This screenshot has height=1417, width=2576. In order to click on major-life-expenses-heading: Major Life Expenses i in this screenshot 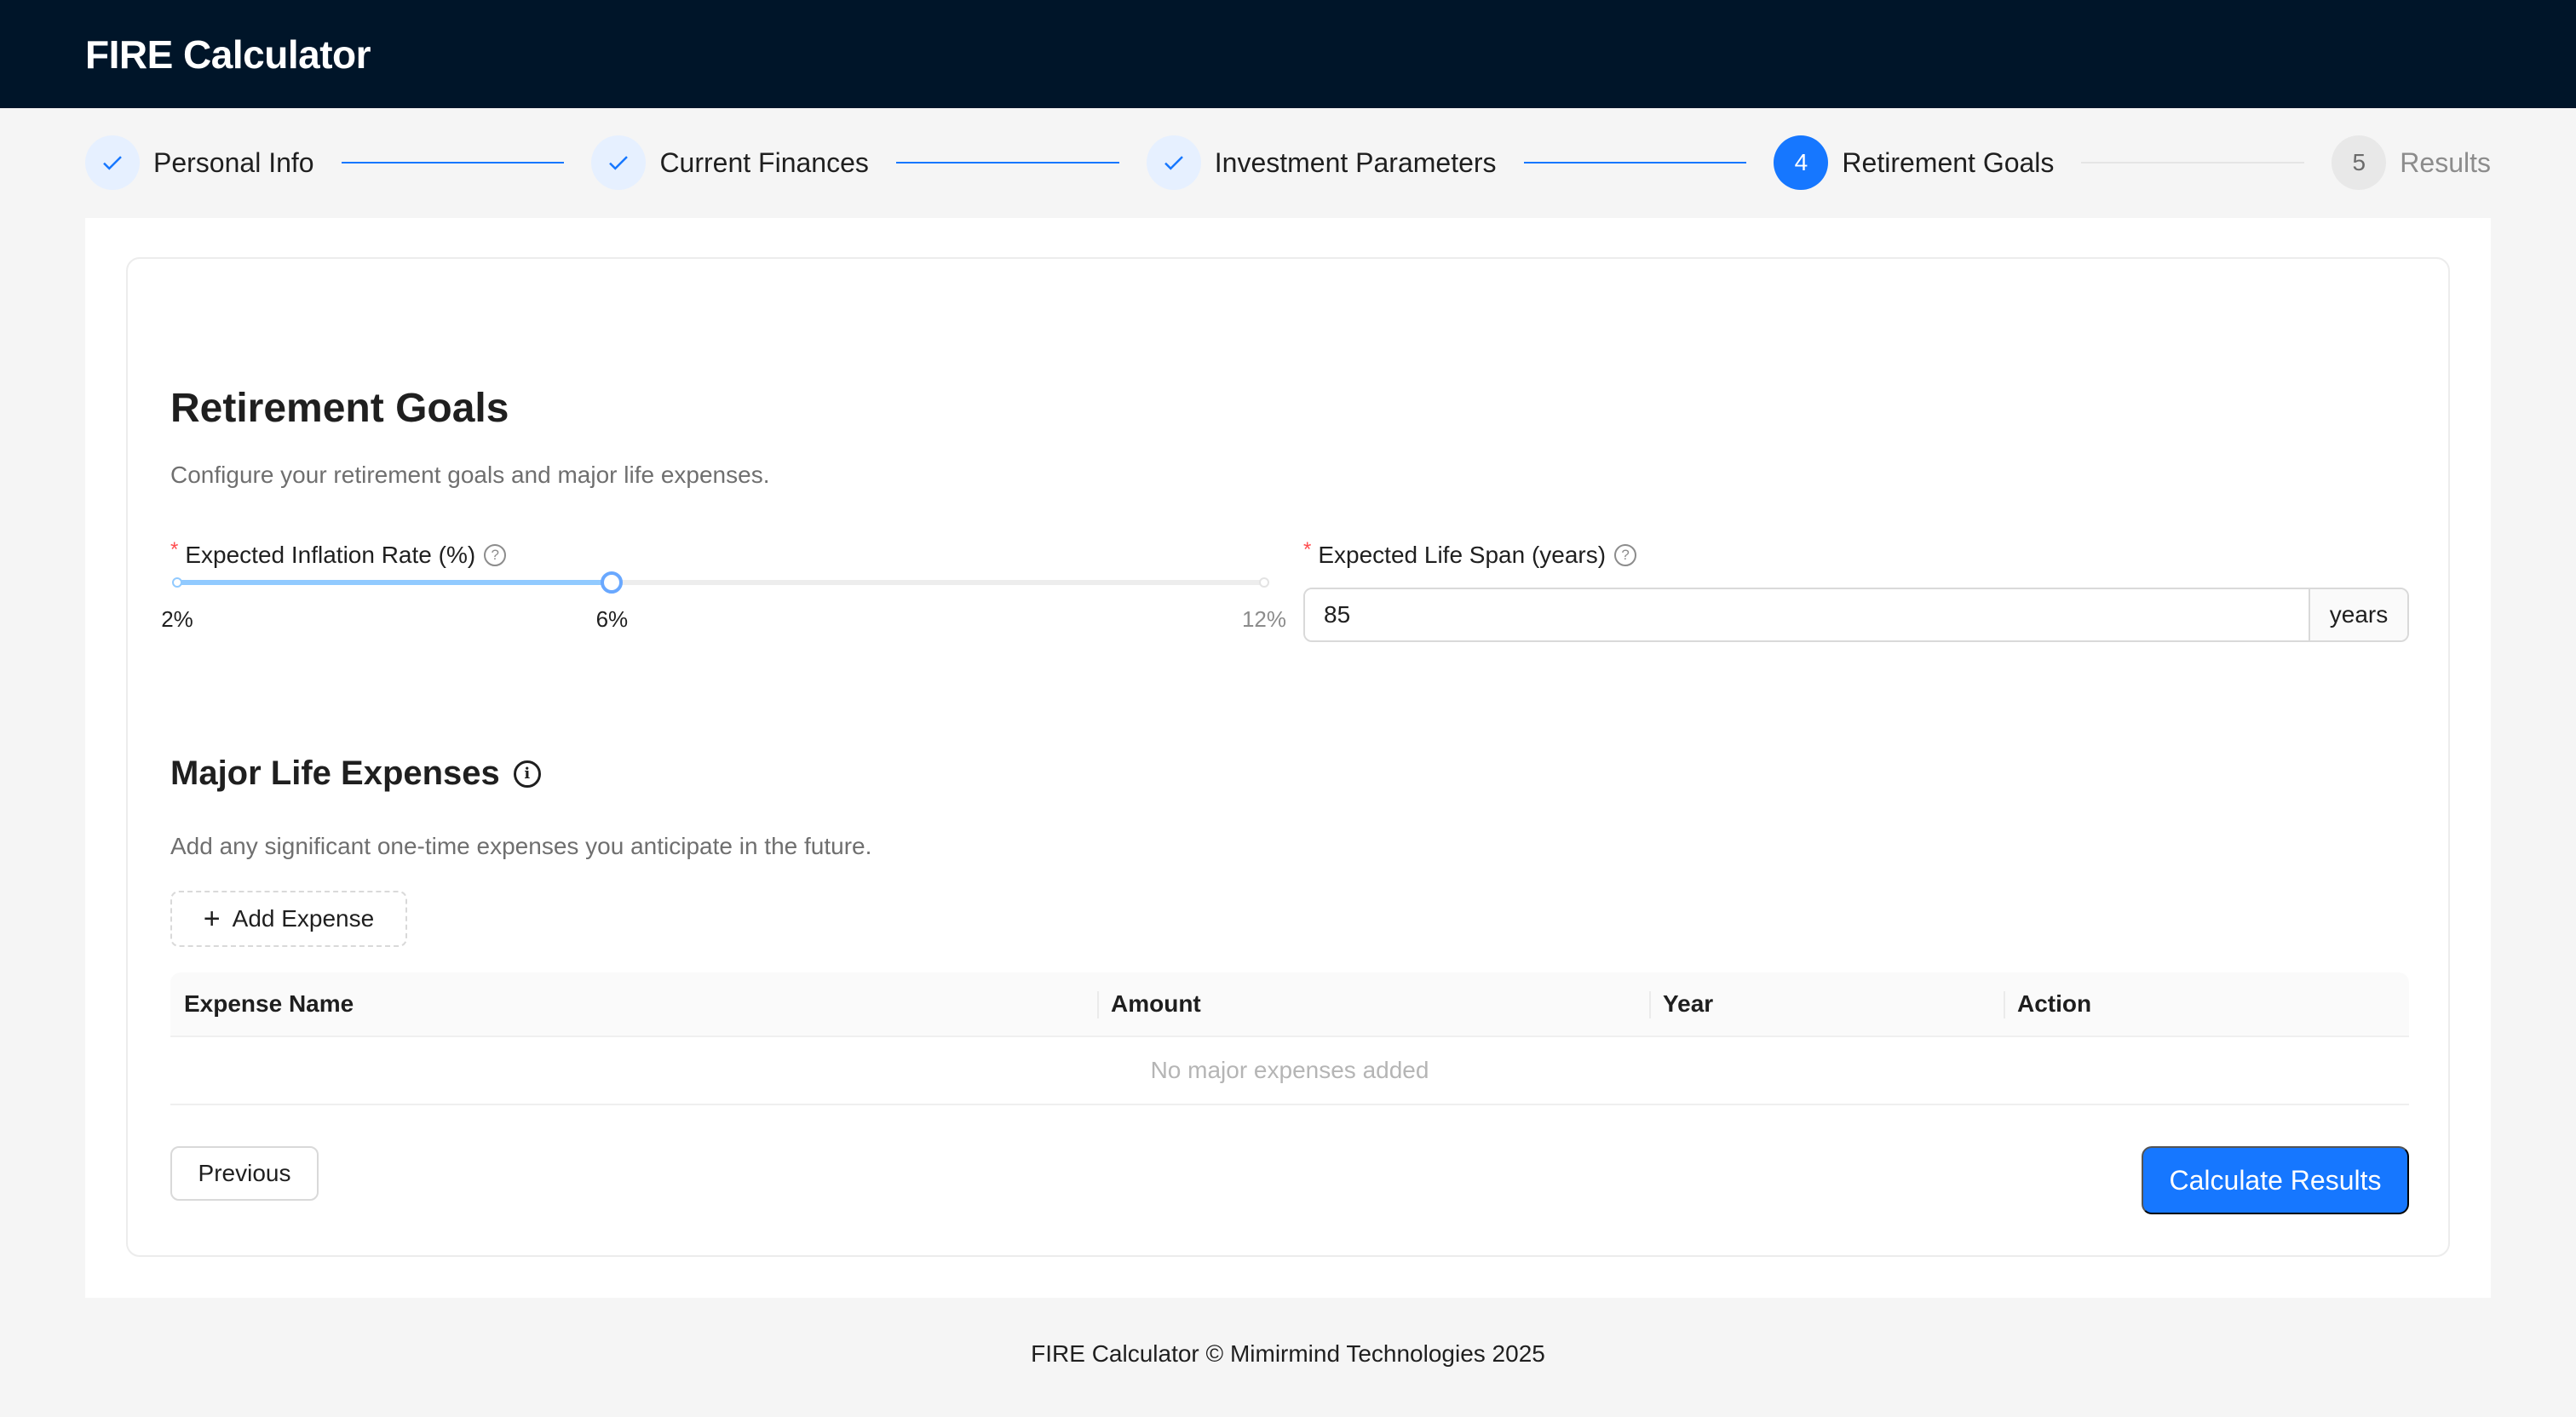, I will do `click(355, 774)`.